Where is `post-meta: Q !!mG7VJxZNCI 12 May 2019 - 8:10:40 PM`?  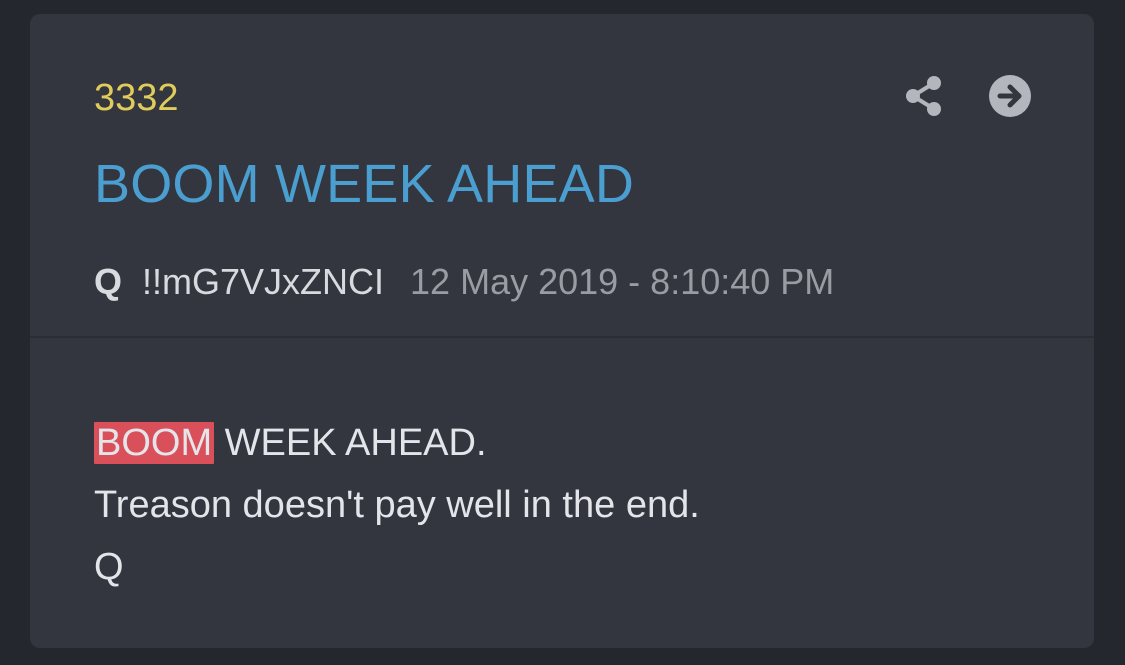 post-meta: Q !!mG7VJxZNCI 12 May 2019 - 8:10:40 PM is located at coordinates (464, 282).